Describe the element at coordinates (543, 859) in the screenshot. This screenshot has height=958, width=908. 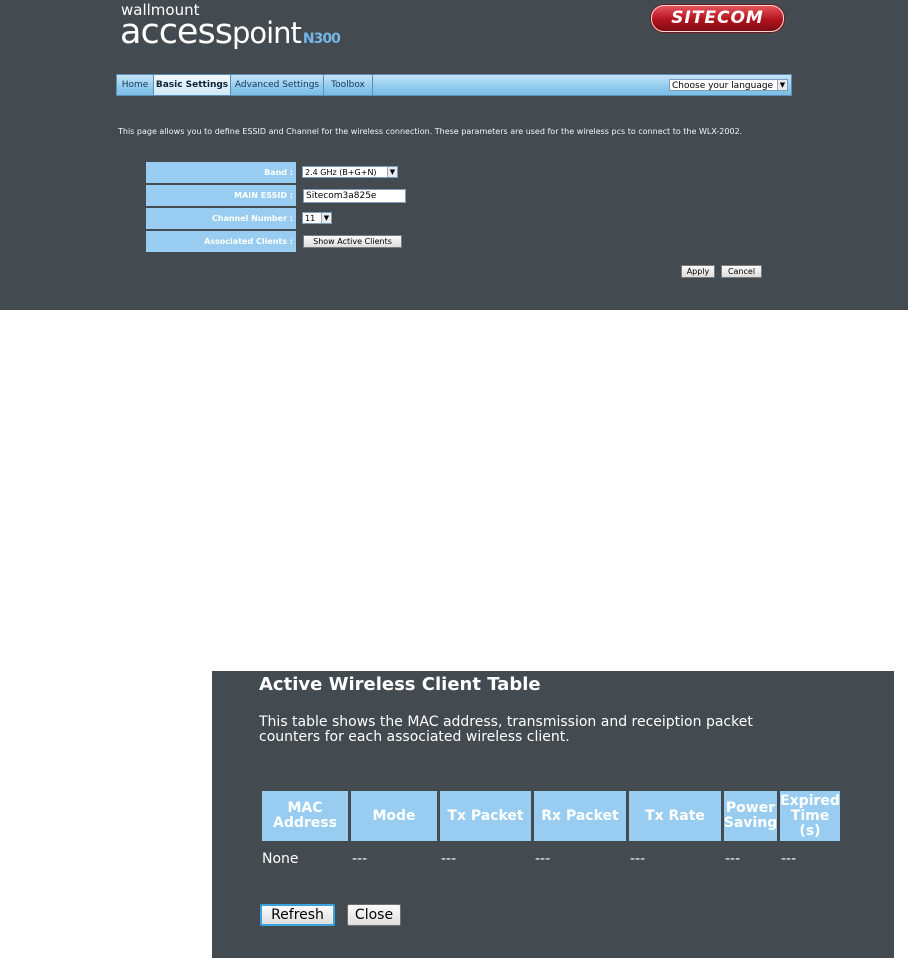
I see `cell-rx-packet: ---` at that location.